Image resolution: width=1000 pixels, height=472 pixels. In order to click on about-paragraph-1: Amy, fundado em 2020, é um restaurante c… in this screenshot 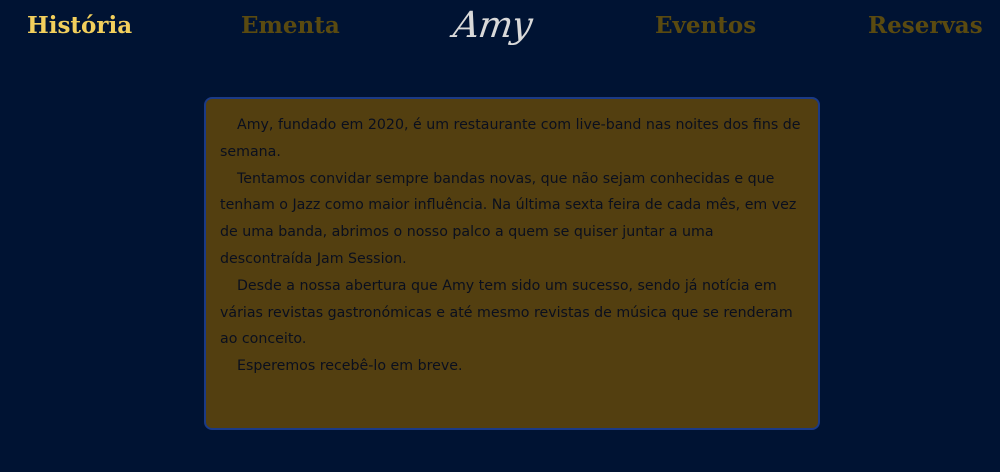, I will do `click(510, 138)`.